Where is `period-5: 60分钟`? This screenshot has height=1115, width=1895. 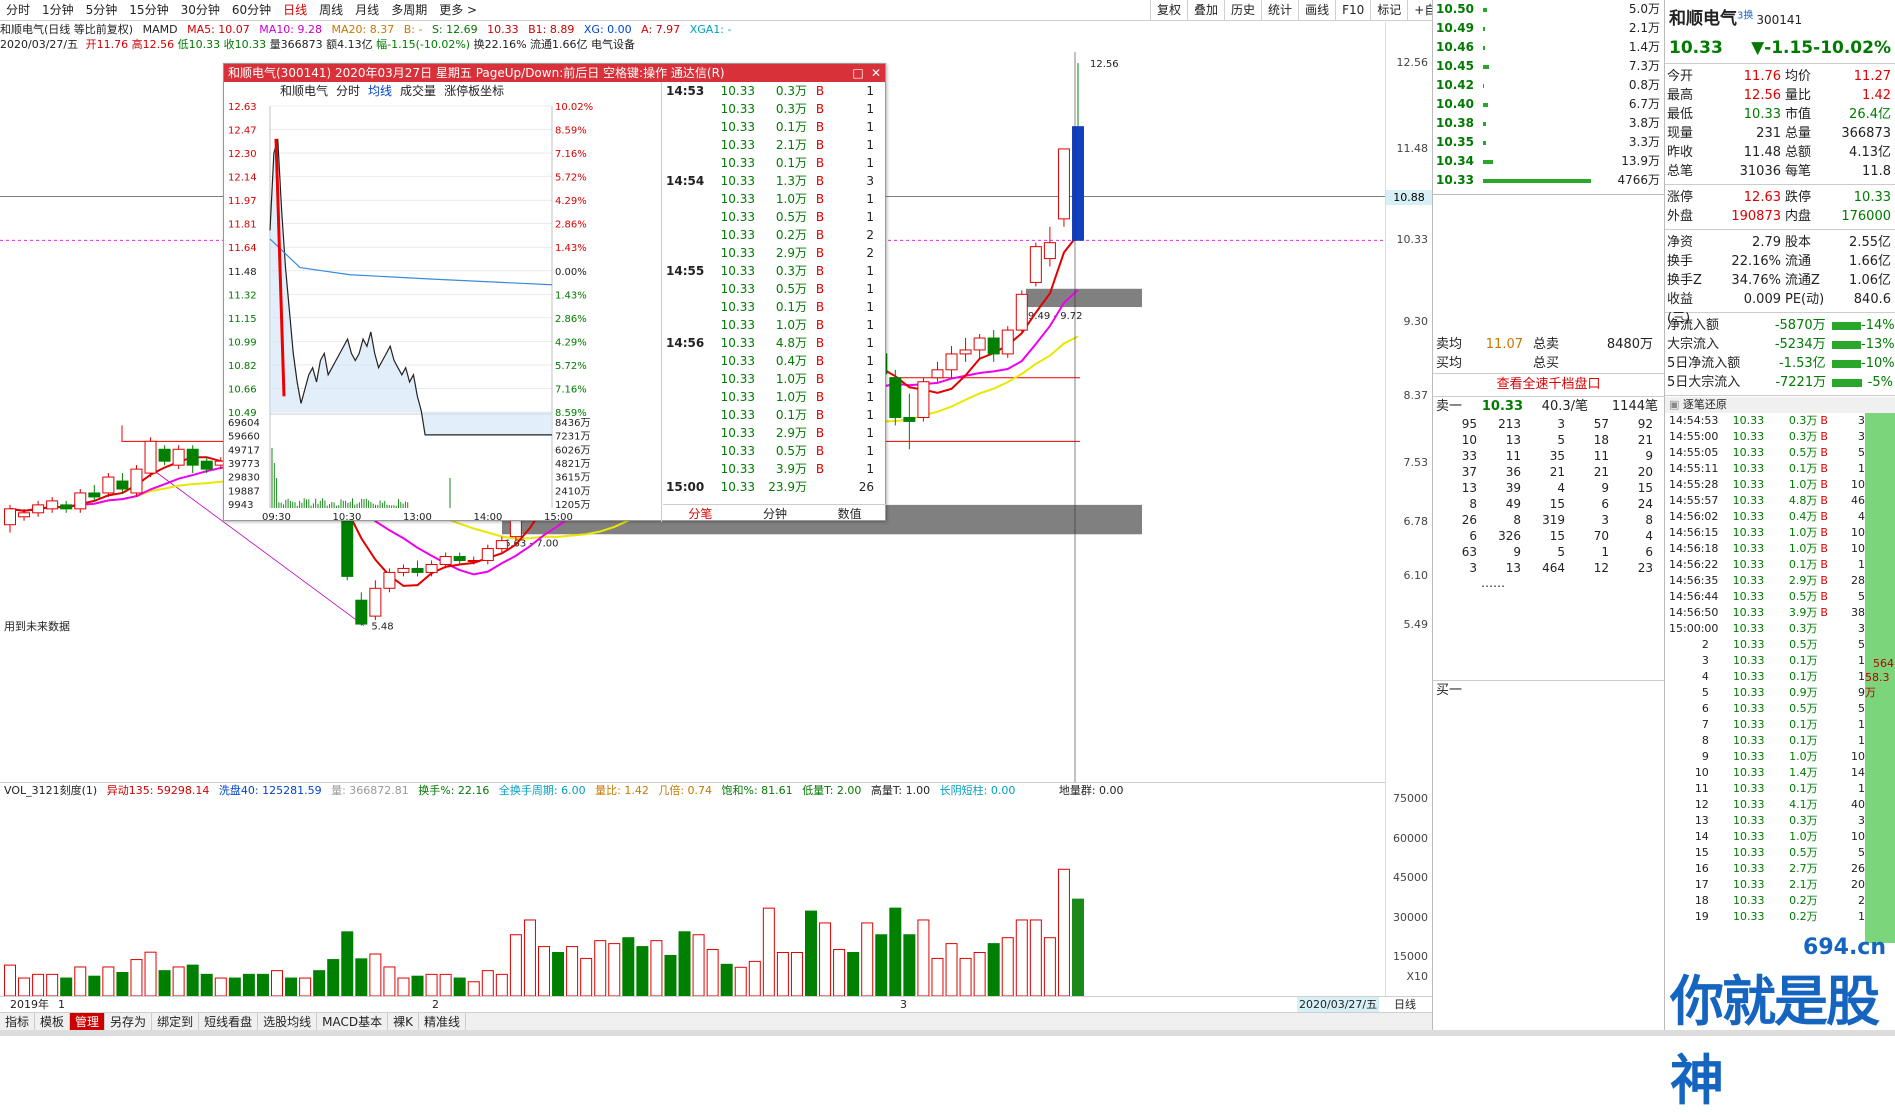
period-5: 60分钟 is located at coordinates (251, 10).